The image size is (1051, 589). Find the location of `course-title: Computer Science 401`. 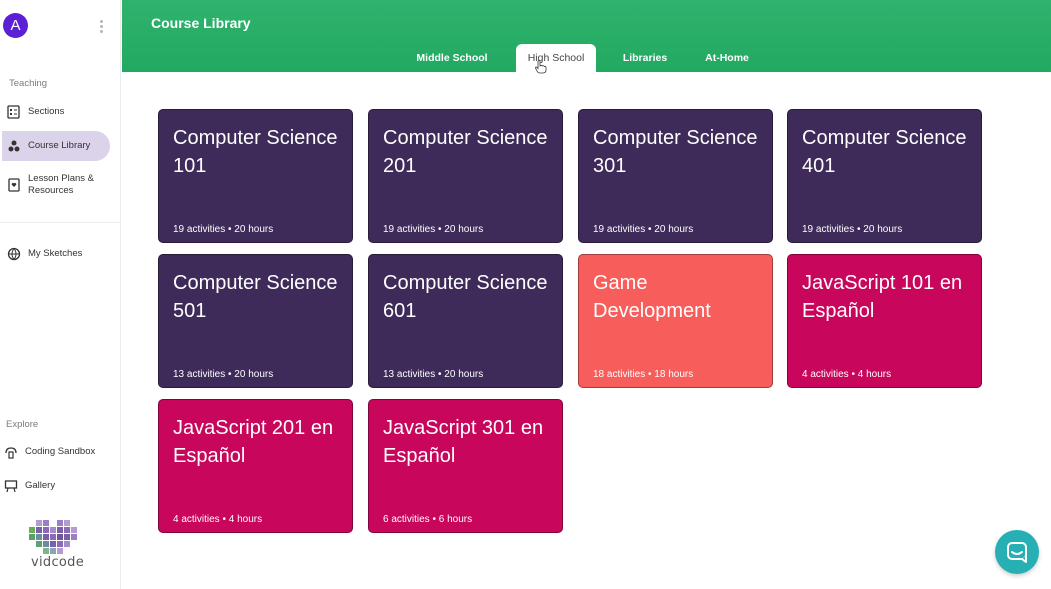

course-title: Computer Science 401 is located at coordinates (884, 152).